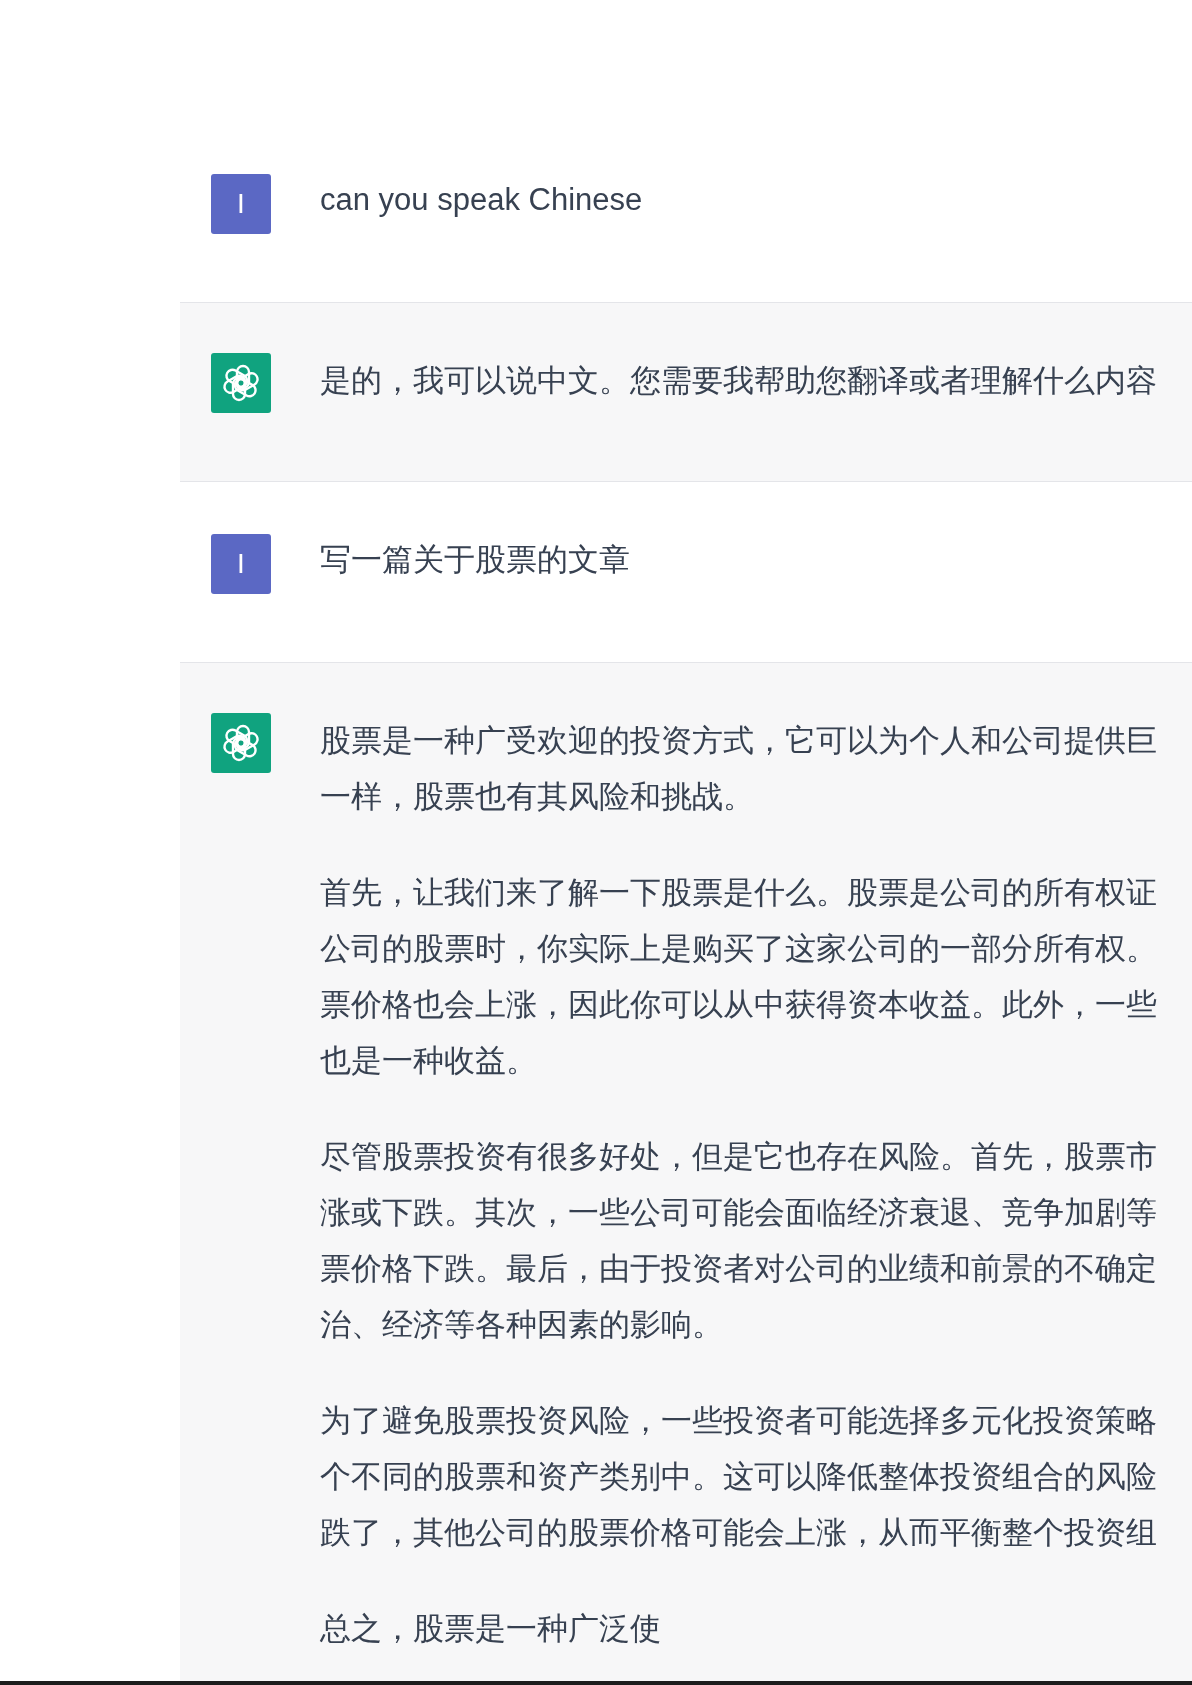 This screenshot has width=1192, height=1685. I want to click on user-message-text: 写一篇关于股票的文章, so click(475, 560).